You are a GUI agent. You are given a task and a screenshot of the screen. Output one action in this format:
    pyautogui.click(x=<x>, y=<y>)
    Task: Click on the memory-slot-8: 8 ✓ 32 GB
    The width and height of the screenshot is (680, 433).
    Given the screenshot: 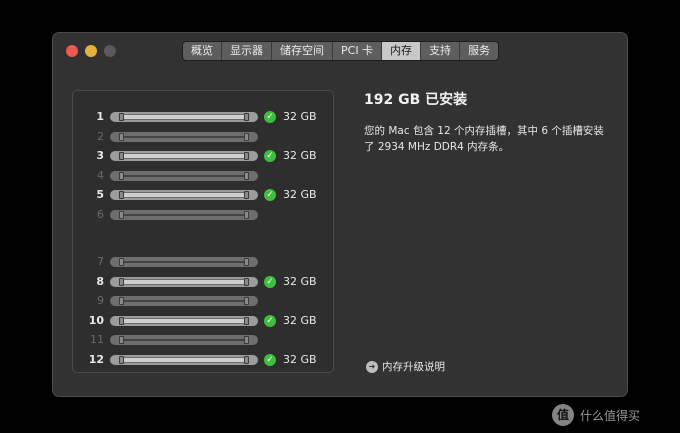 What is the action you would take?
    pyautogui.click(x=203, y=282)
    